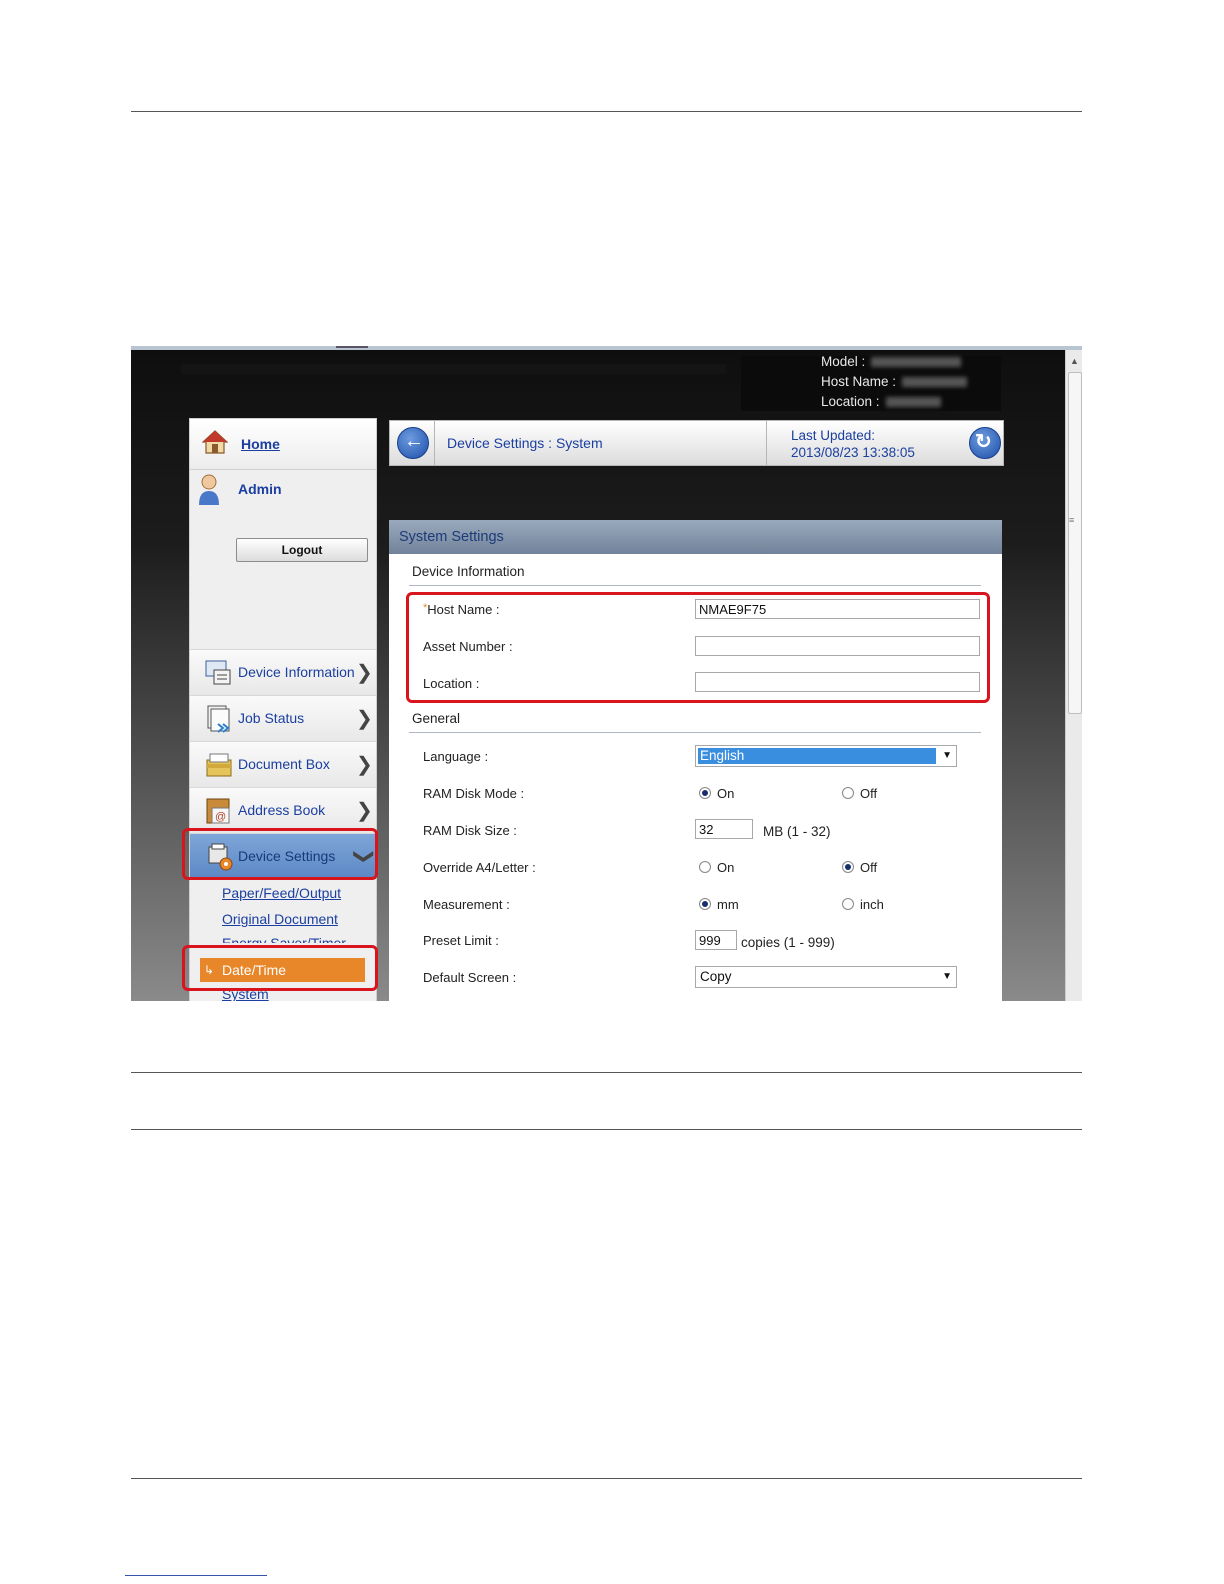 This screenshot has height=1584, width=1224. I want to click on device-information-icon, so click(218, 672).